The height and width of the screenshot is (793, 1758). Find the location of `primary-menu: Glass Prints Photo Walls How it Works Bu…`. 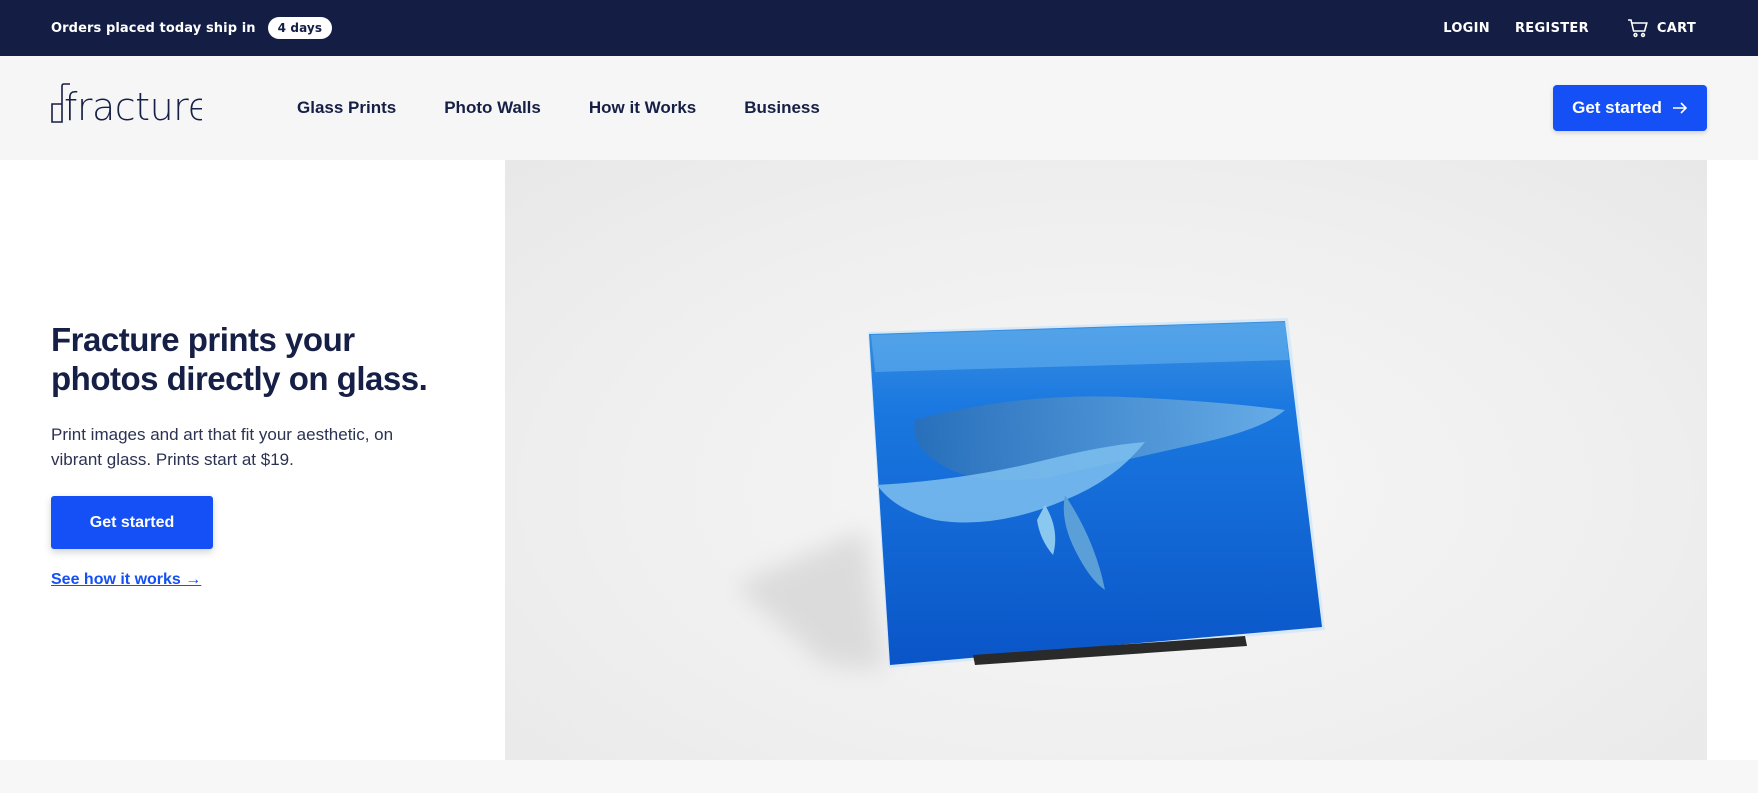

primary-menu: Glass Prints Photo Walls How it Works Bu… is located at coordinates (582, 108).